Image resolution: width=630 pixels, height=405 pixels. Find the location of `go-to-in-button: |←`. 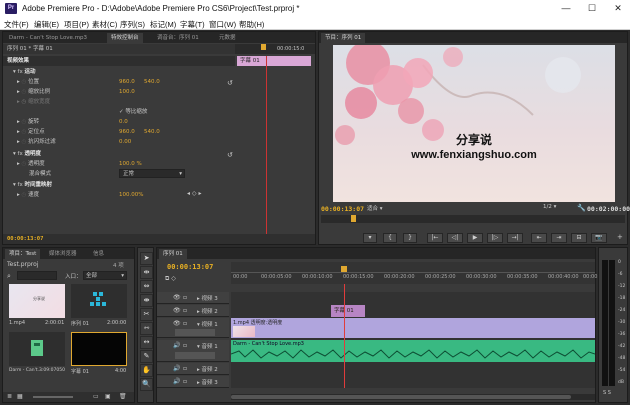

go-to-in-button: |← is located at coordinates (435, 238).